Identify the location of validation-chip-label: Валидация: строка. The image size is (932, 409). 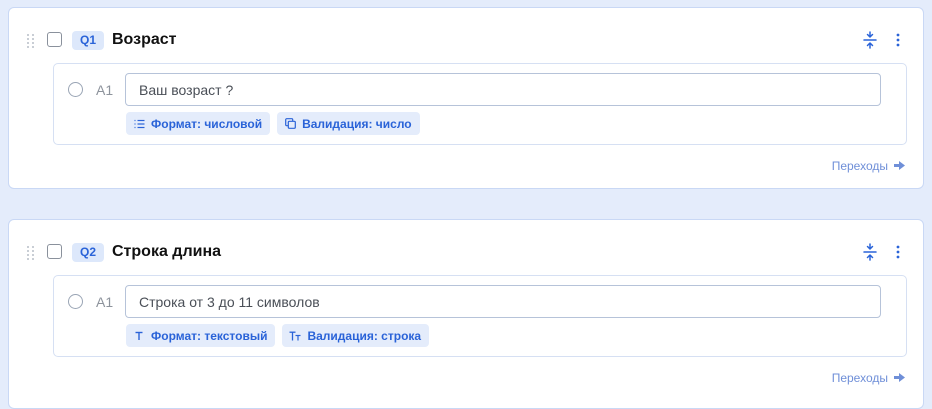
(364, 335).